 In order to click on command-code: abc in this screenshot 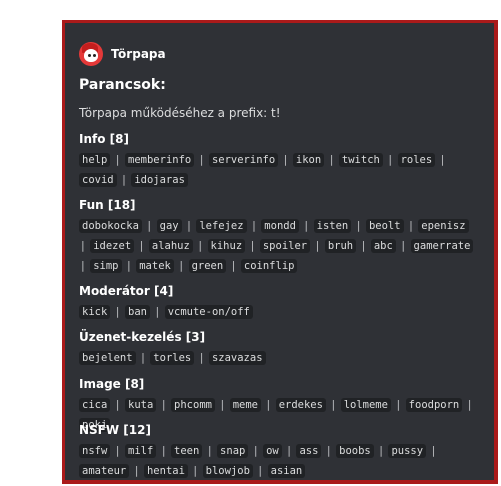, I will do `click(383, 246)`.